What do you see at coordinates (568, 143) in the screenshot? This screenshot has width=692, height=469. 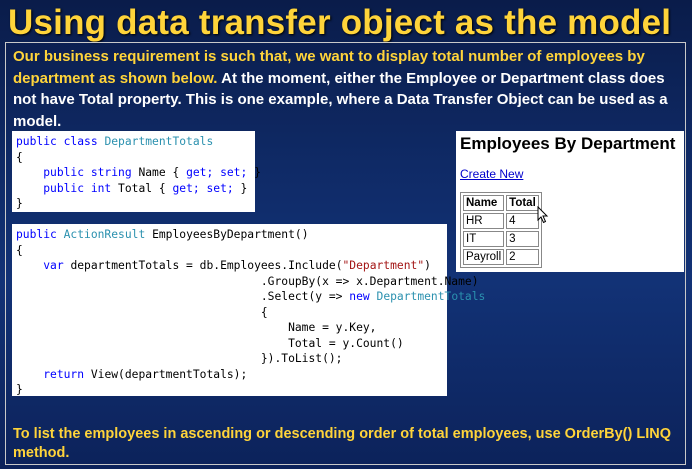 I see `page-heading: Employees By Department` at bounding box center [568, 143].